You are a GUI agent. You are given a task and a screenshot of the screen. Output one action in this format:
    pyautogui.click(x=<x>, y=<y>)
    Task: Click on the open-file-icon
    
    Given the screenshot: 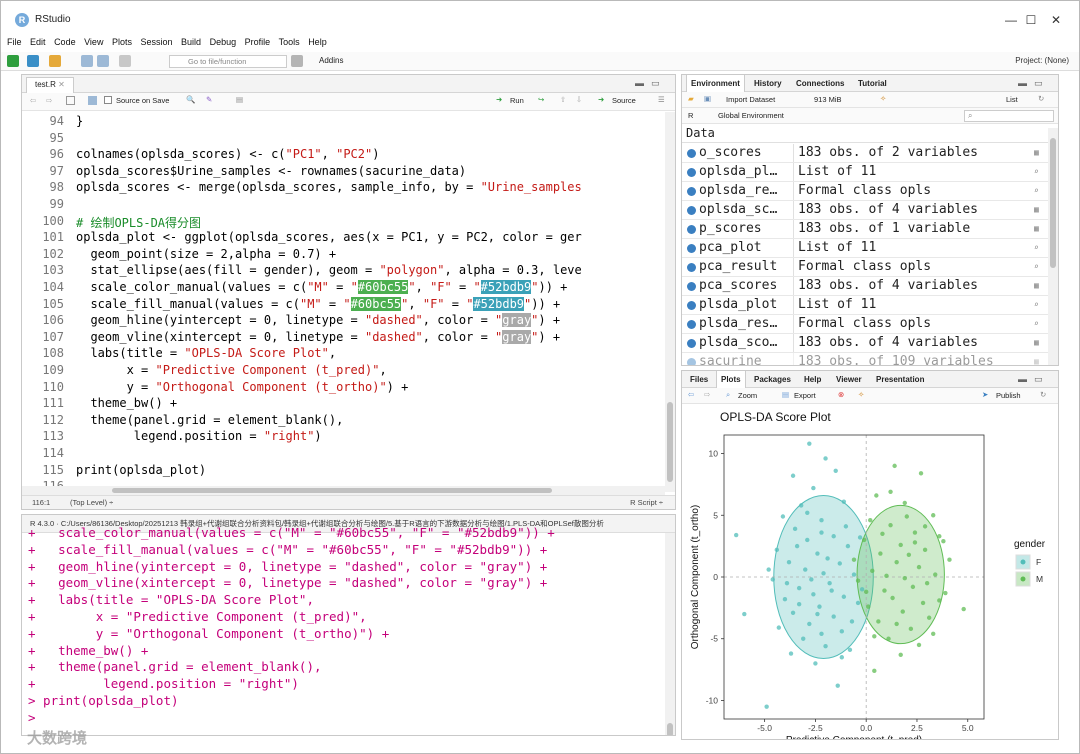 What is the action you would take?
    pyautogui.click(x=55, y=61)
    